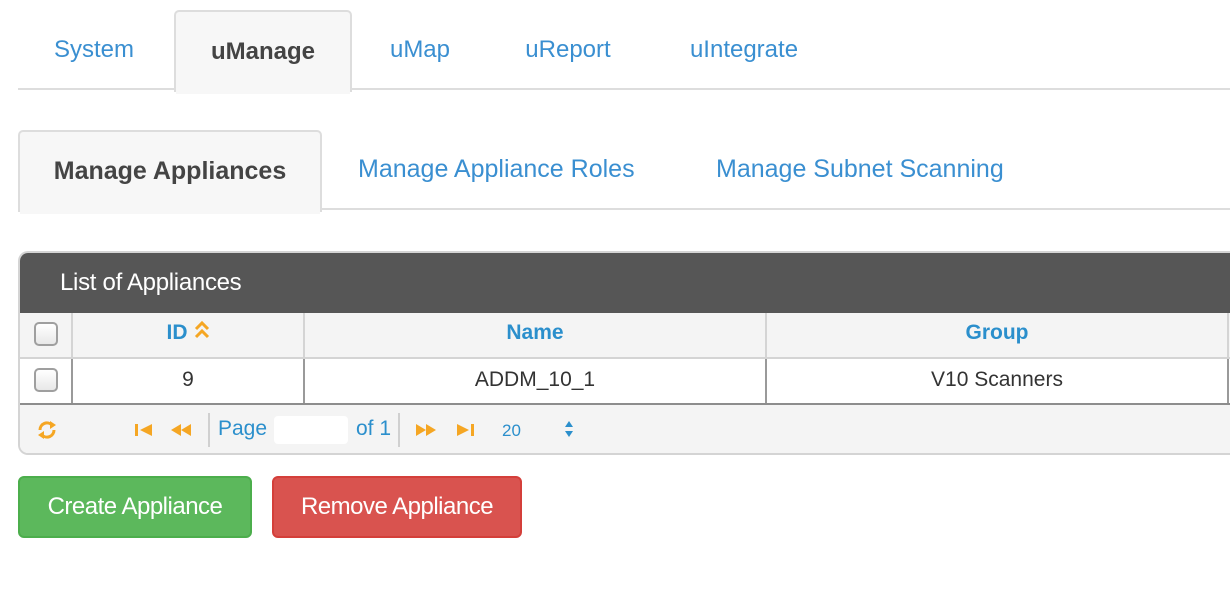 This screenshot has height=616, width=1230. Describe the element at coordinates (568, 50) in the screenshot. I see `tab-ureport: uReport` at that location.